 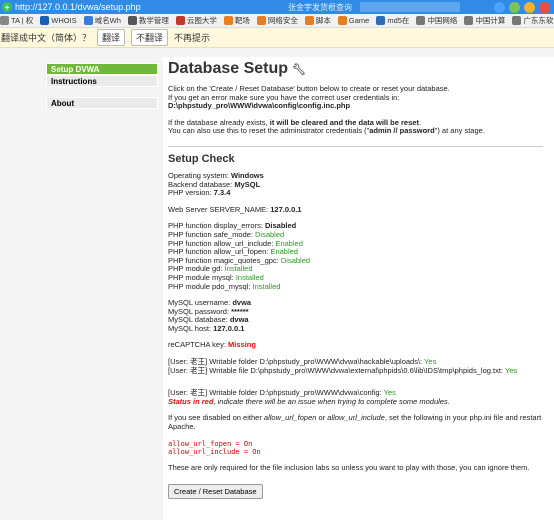 What do you see at coordinates (111, 37) in the screenshot?
I see `translate-button: 翻译` at bounding box center [111, 37].